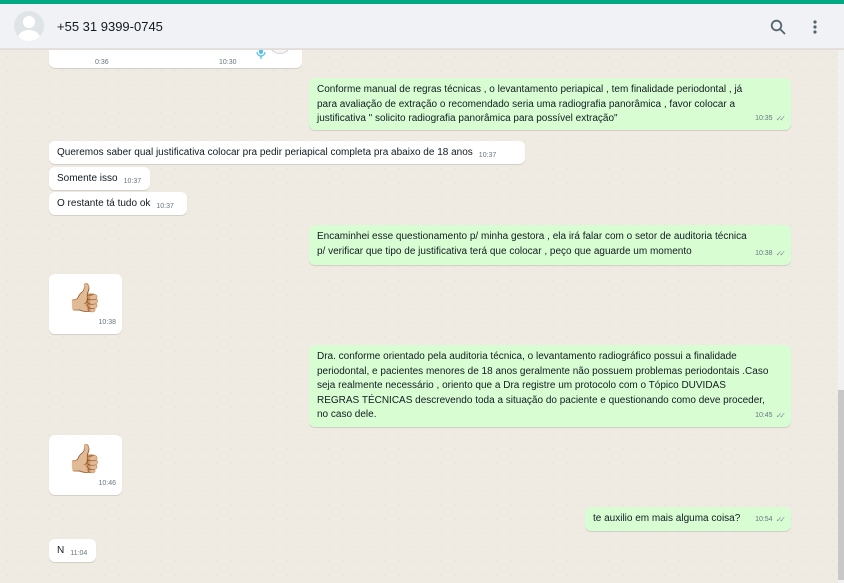 Image resolution: width=844 pixels, height=583 pixels. I want to click on sender-avatar, so click(280, 52).